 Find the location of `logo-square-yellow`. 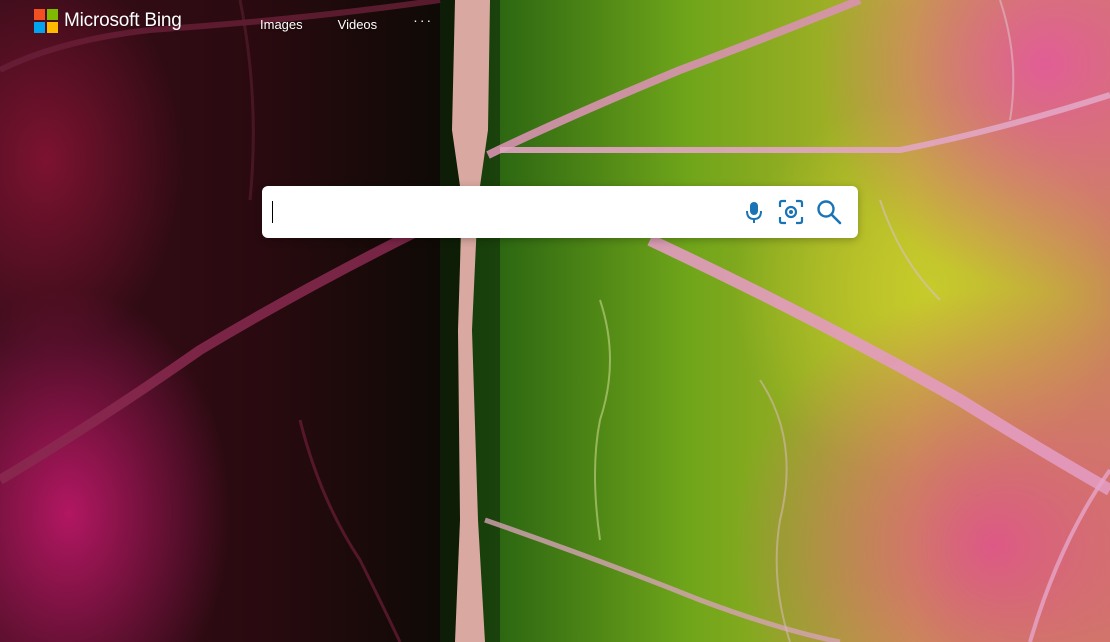

logo-square-yellow is located at coordinates (52, 27).